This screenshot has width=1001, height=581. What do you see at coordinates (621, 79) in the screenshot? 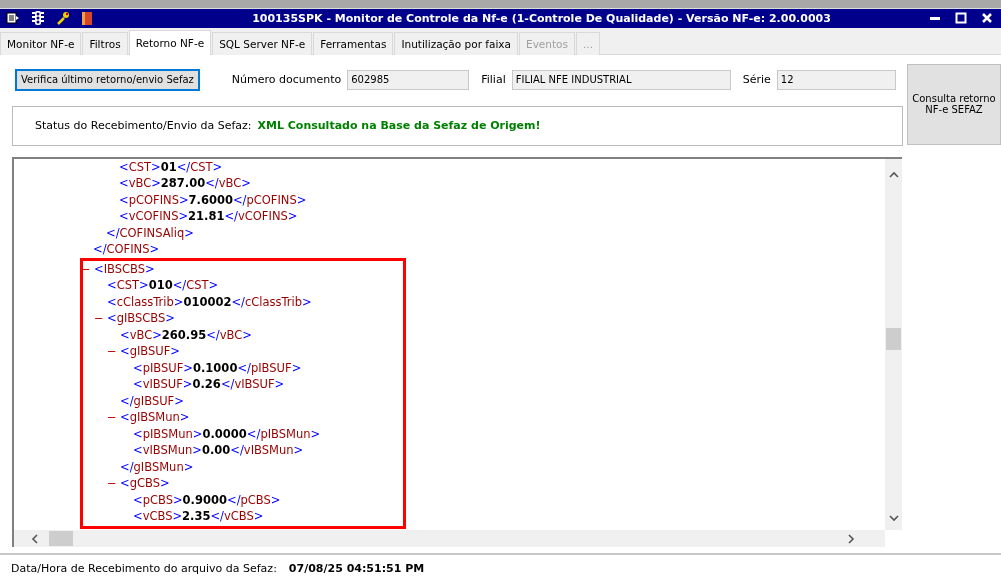
I see `input-field: FILIAL NFE INDUSTRIAL` at bounding box center [621, 79].